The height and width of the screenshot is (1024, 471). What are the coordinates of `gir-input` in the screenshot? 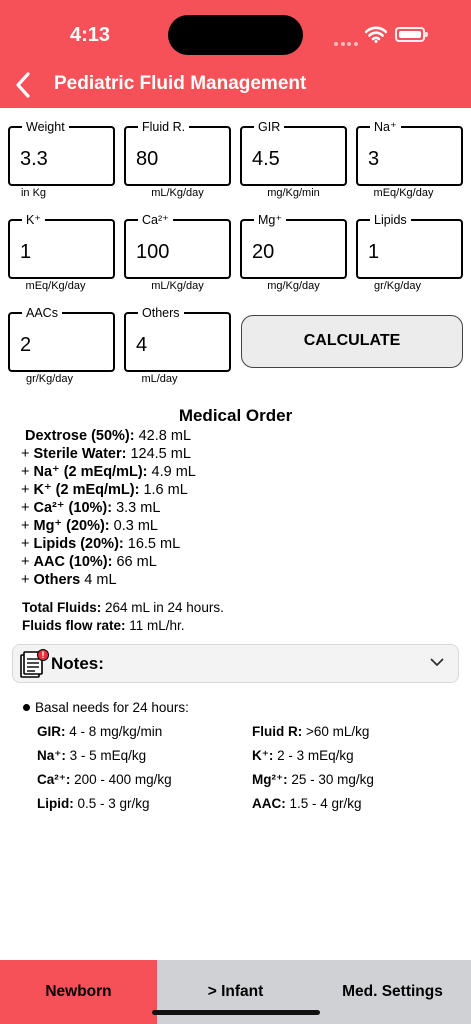 It's located at (297, 159).